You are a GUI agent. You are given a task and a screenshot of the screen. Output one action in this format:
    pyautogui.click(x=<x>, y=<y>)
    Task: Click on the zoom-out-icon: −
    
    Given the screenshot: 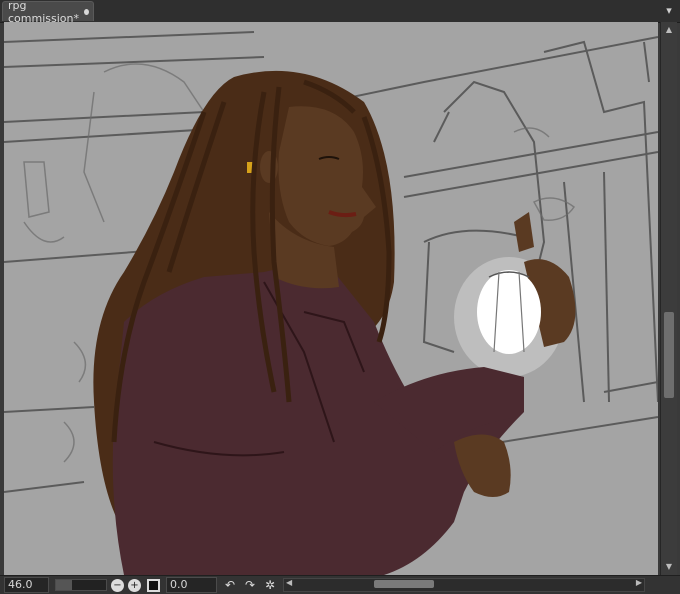 What is the action you would take?
    pyautogui.click(x=117, y=585)
    